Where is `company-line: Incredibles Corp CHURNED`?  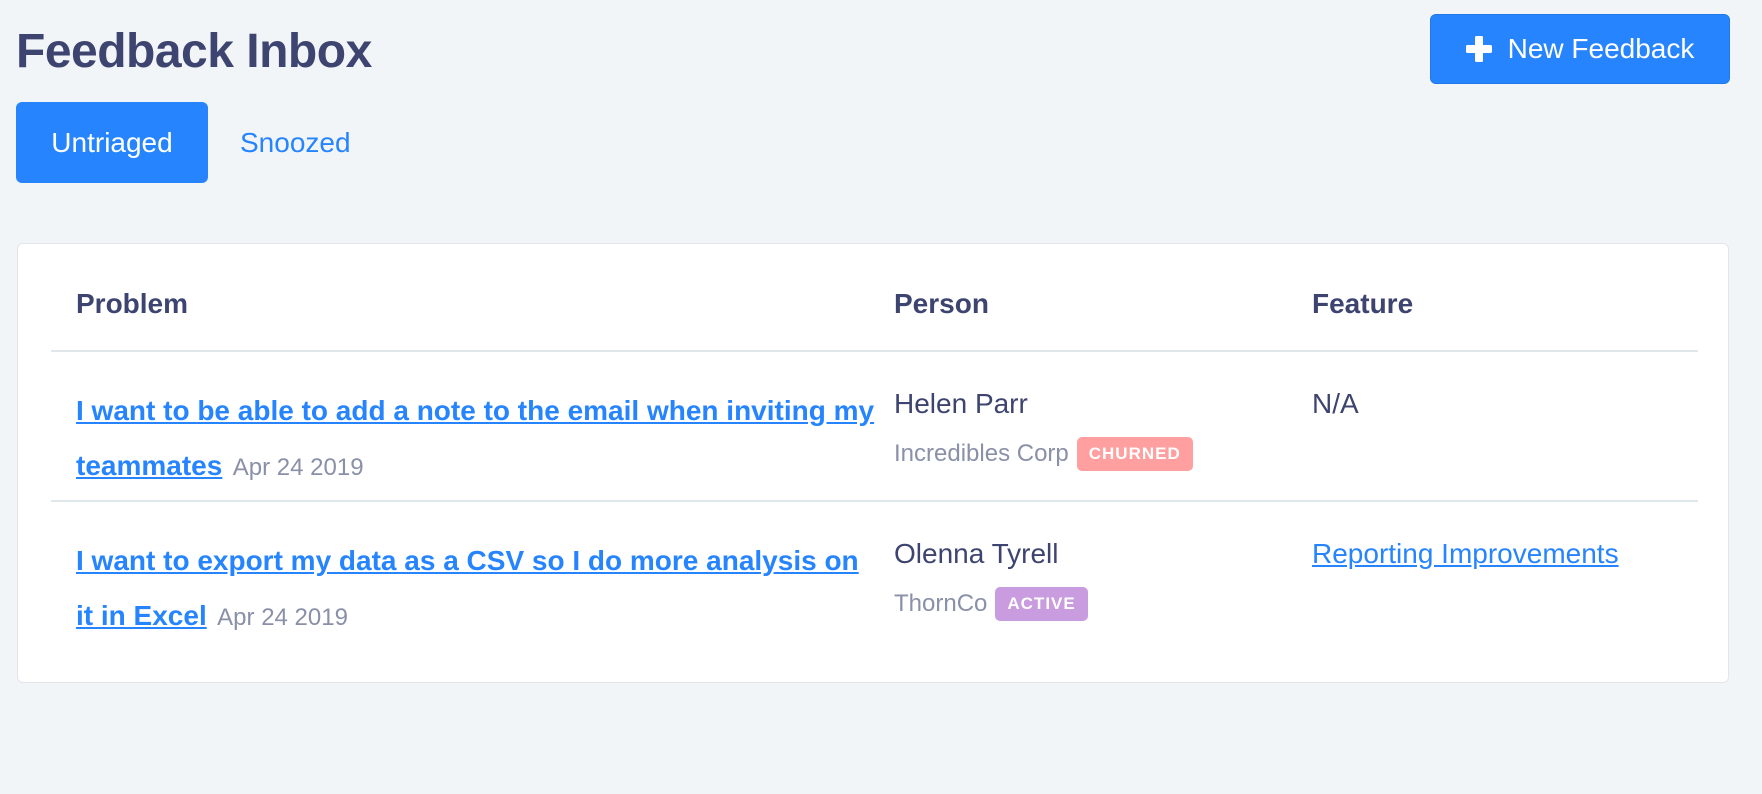
company-line: Incredibles Corp CHURNED is located at coordinates (1094, 454).